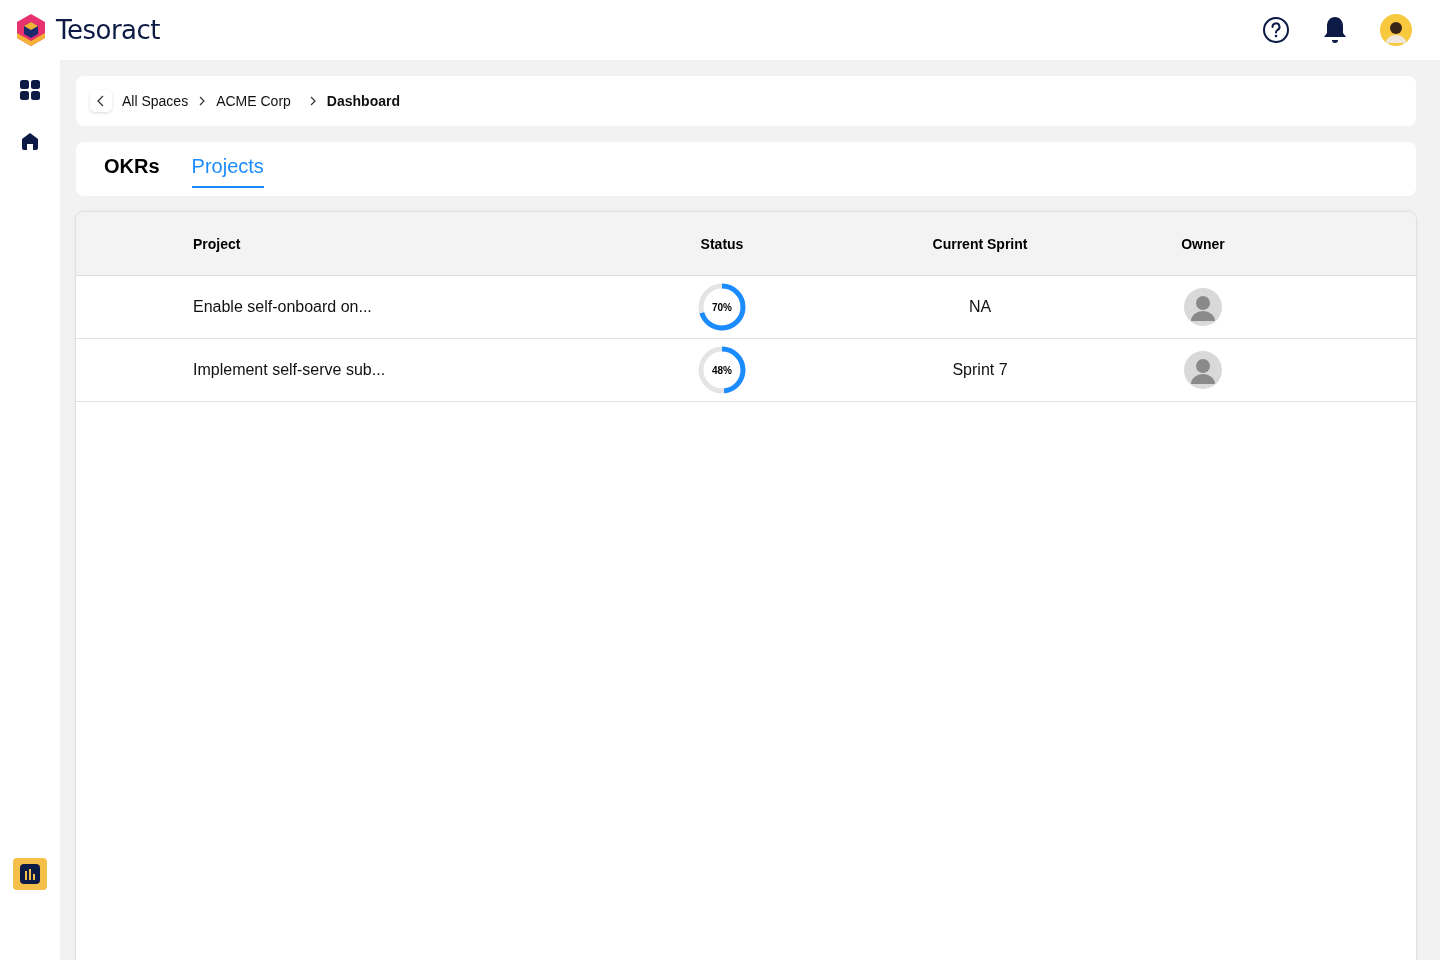 The width and height of the screenshot is (1440, 960). Describe the element at coordinates (1203, 243) in the screenshot. I see `column-header: Owner` at that location.